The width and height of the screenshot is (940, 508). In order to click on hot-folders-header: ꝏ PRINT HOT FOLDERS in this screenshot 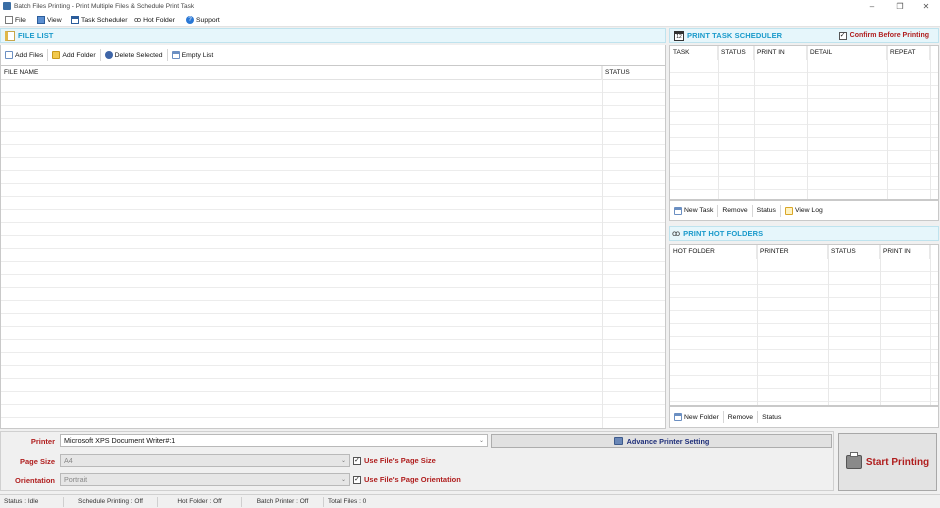, I will do `click(804, 233)`.